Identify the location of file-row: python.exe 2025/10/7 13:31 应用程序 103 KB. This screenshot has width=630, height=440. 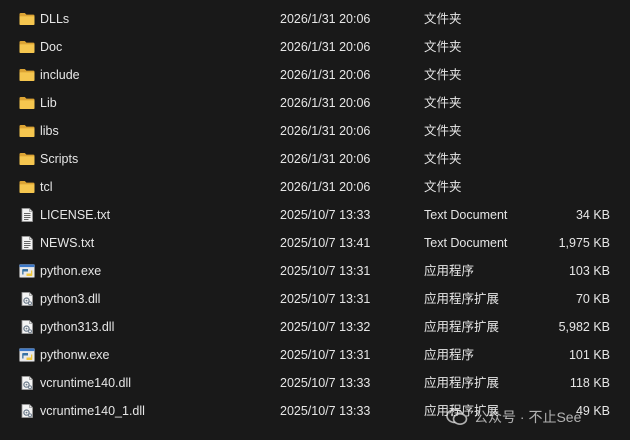
(315, 271).